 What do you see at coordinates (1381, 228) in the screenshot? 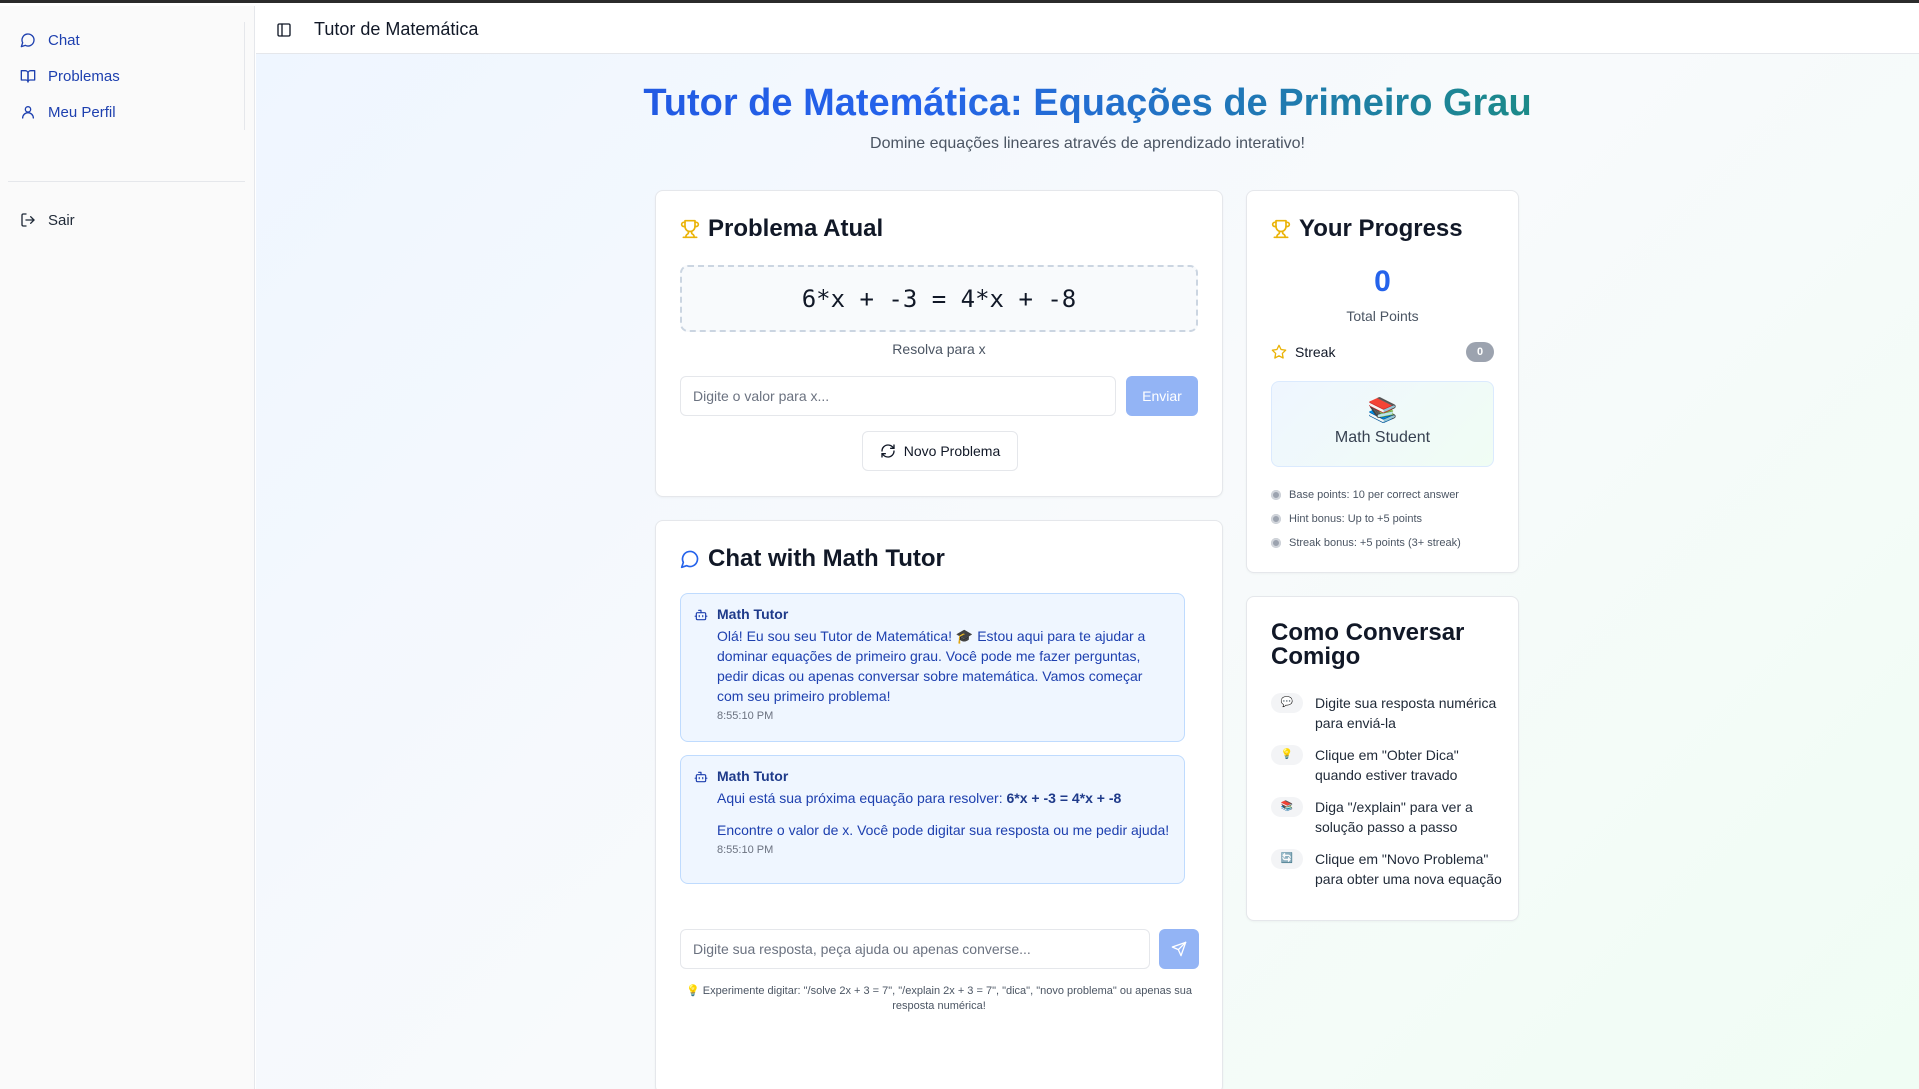
I see `progress-title-text: Your Progress` at bounding box center [1381, 228].